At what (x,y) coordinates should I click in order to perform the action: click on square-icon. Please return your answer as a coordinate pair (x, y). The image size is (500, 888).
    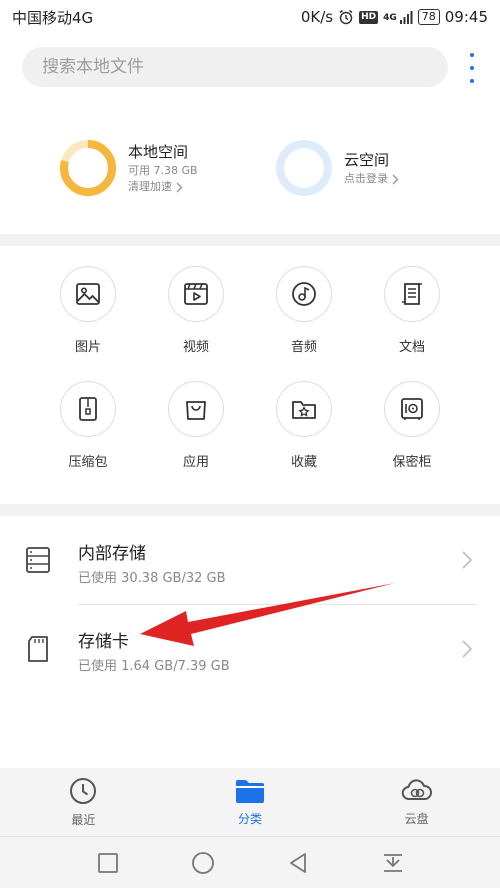
    Looking at the image, I should click on (107, 862).